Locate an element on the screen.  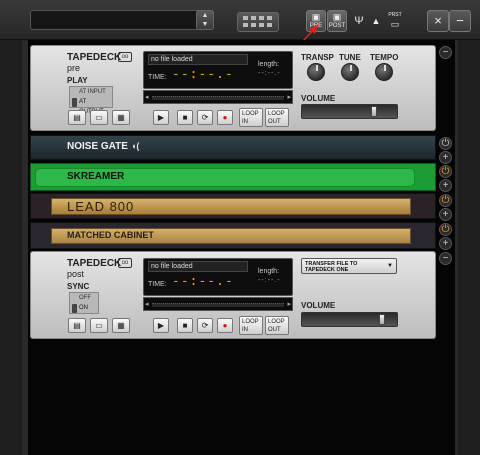
length-label: length: is located at coordinates (269, 271).